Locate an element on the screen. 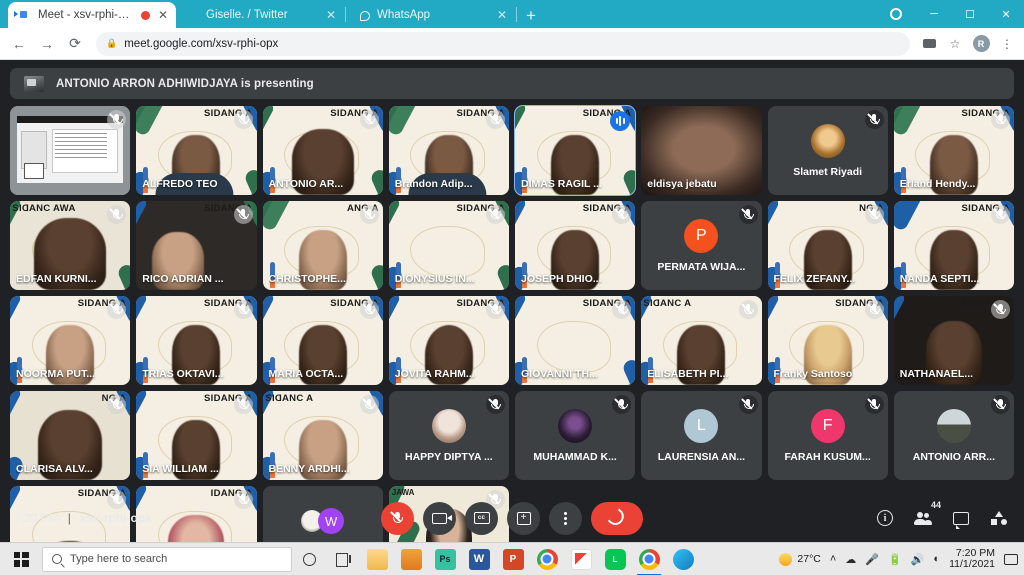  clock-date: 11/1/2021 is located at coordinates (972, 564).